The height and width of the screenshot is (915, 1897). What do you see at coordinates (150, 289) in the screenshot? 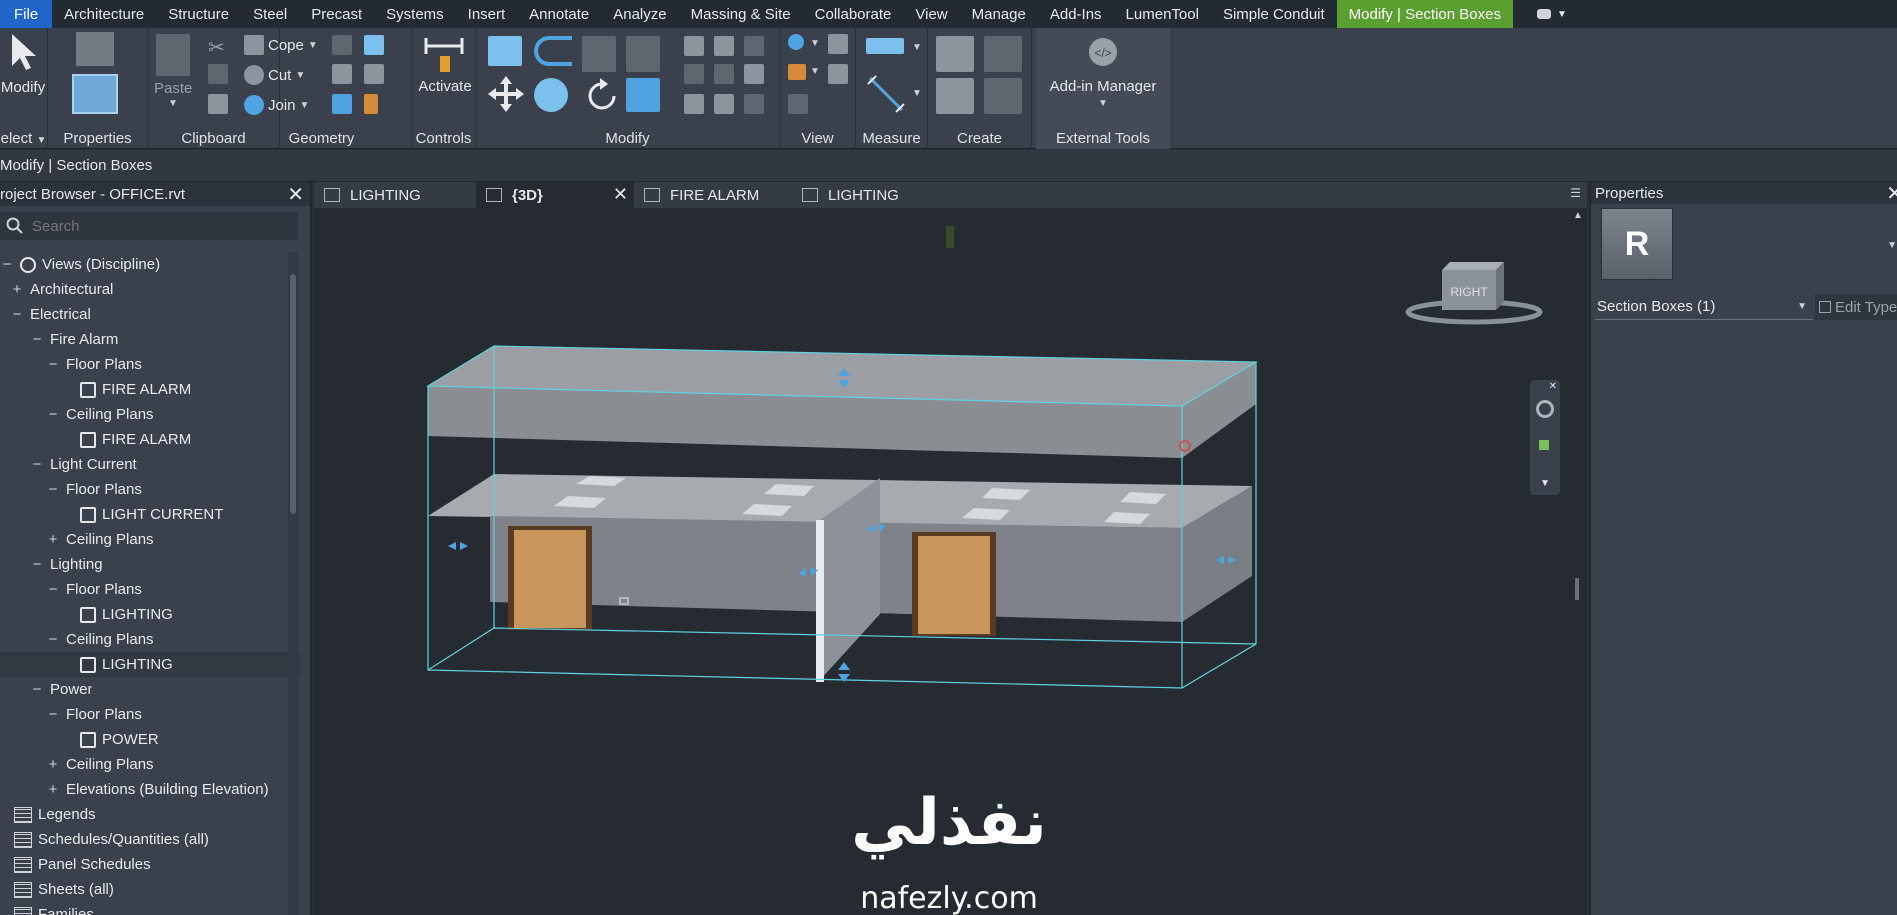
I see `tree-item: + Architectural` at bounding box center [150, 289].